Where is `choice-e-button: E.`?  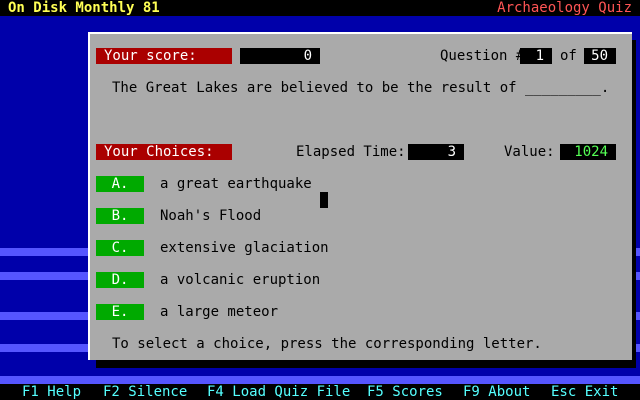 choice-e-button: E. is located at coordinates (120, 312).